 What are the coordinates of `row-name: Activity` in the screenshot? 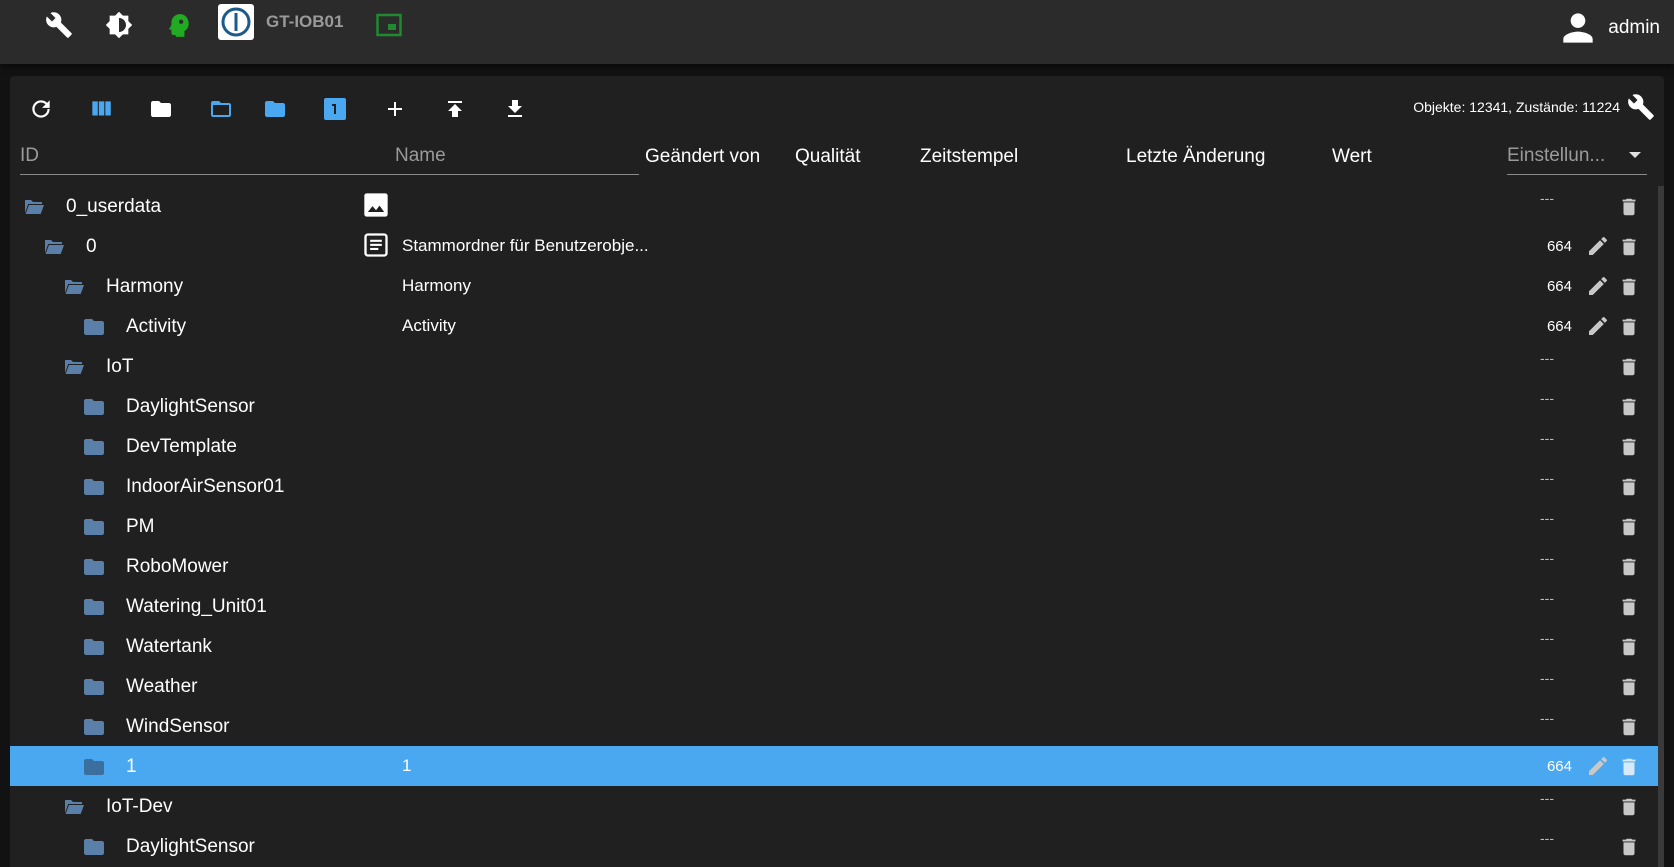 It's located at (429, 325).